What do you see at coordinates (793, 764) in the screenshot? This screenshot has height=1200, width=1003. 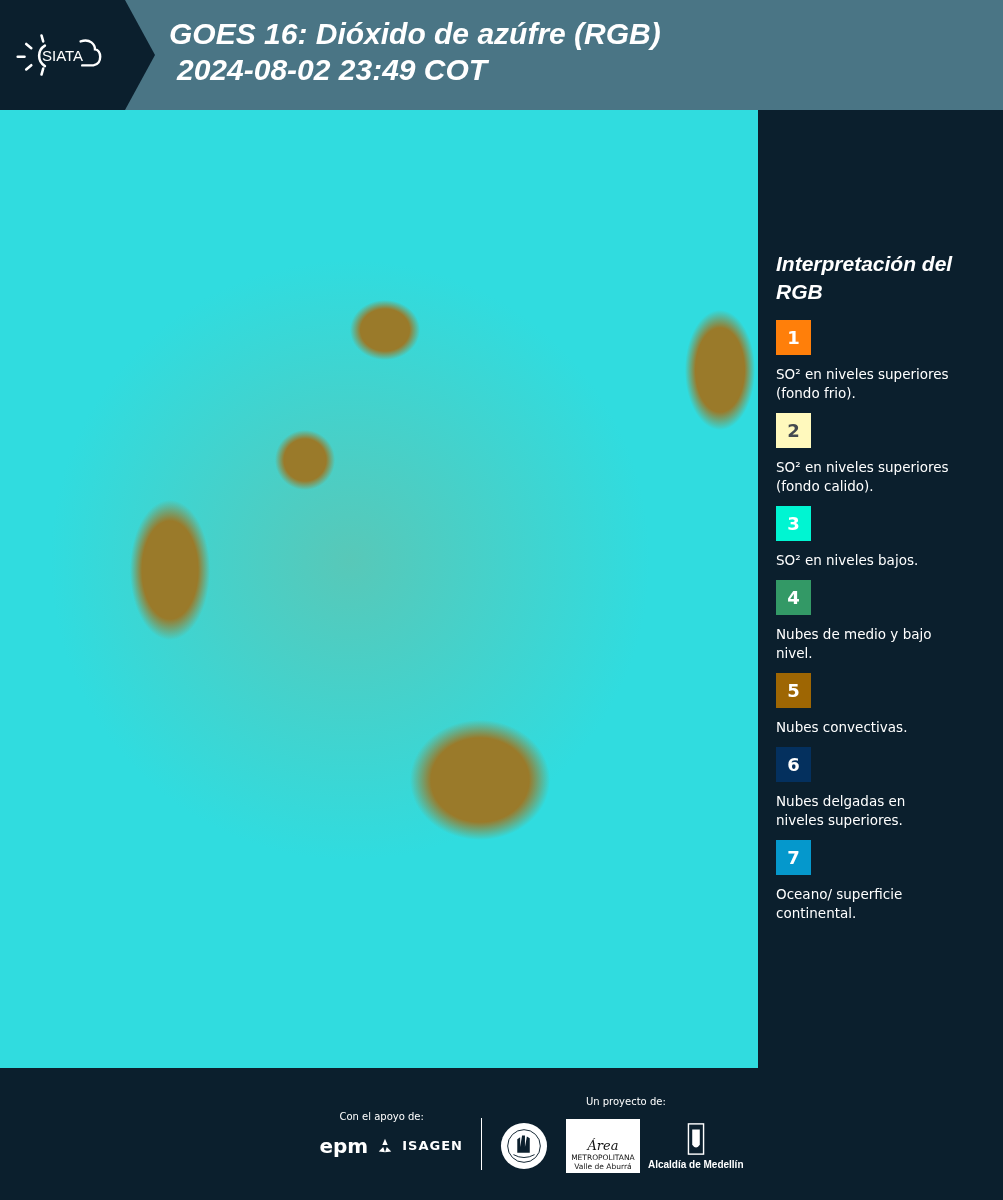 I see `legend-swatch: 6` at bounding box center [793, 764].